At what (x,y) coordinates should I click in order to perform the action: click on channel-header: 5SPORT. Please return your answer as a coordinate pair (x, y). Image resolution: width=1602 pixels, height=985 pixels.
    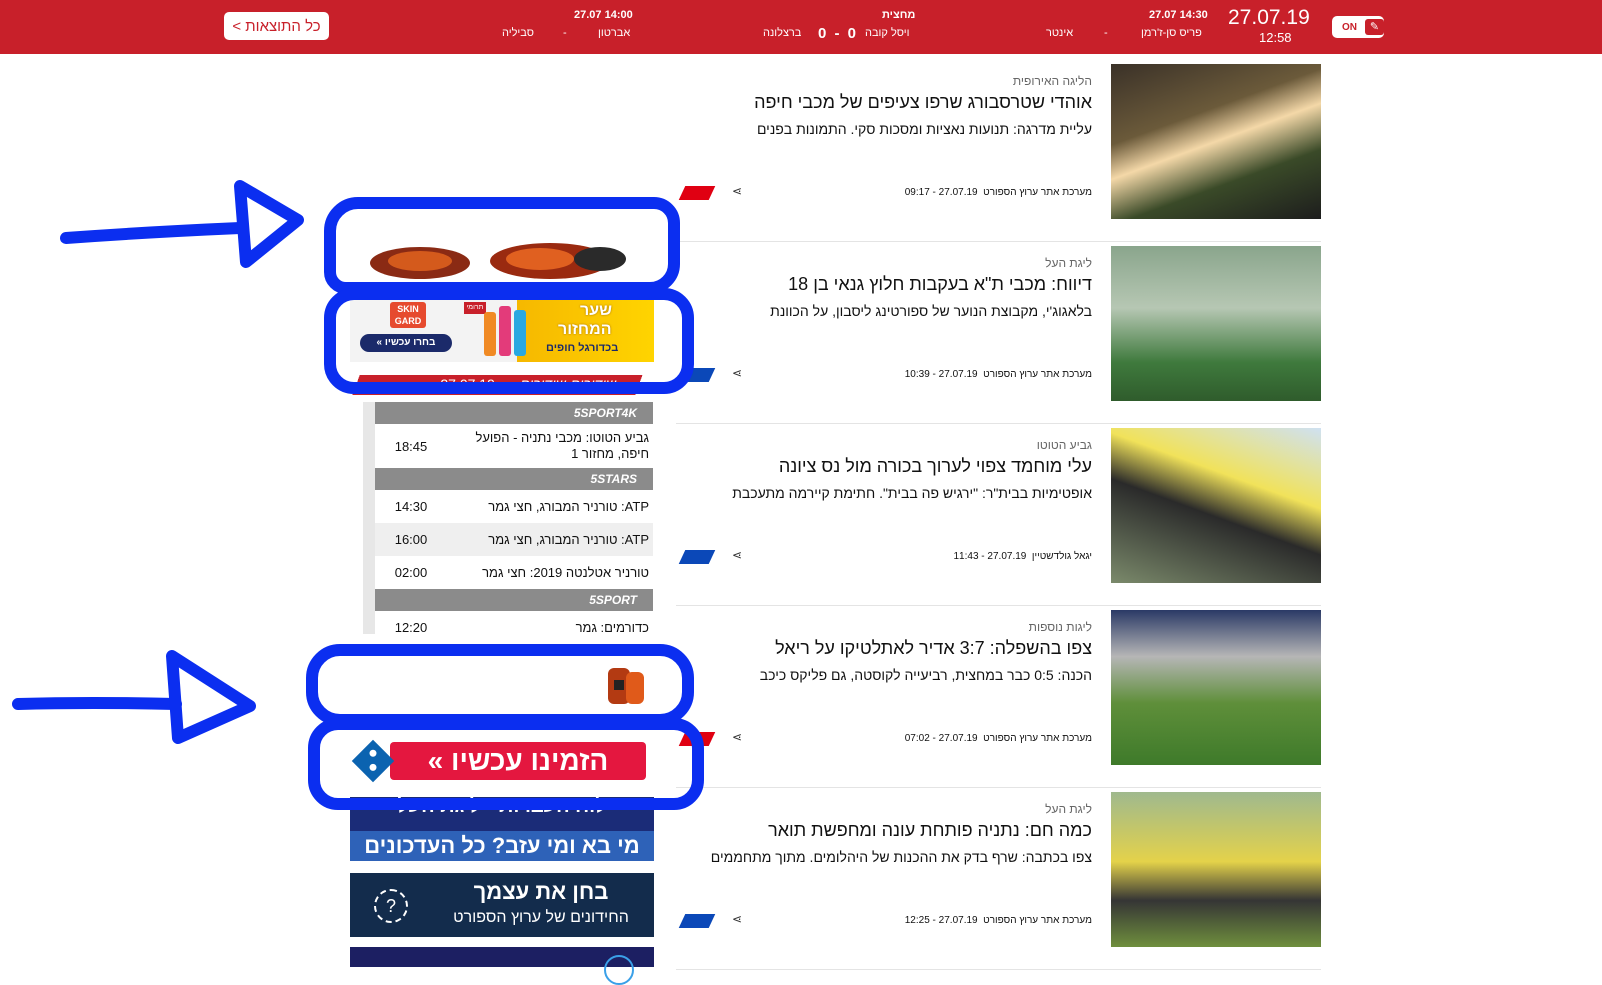
    Looking at the image, I should click on (514, 600).